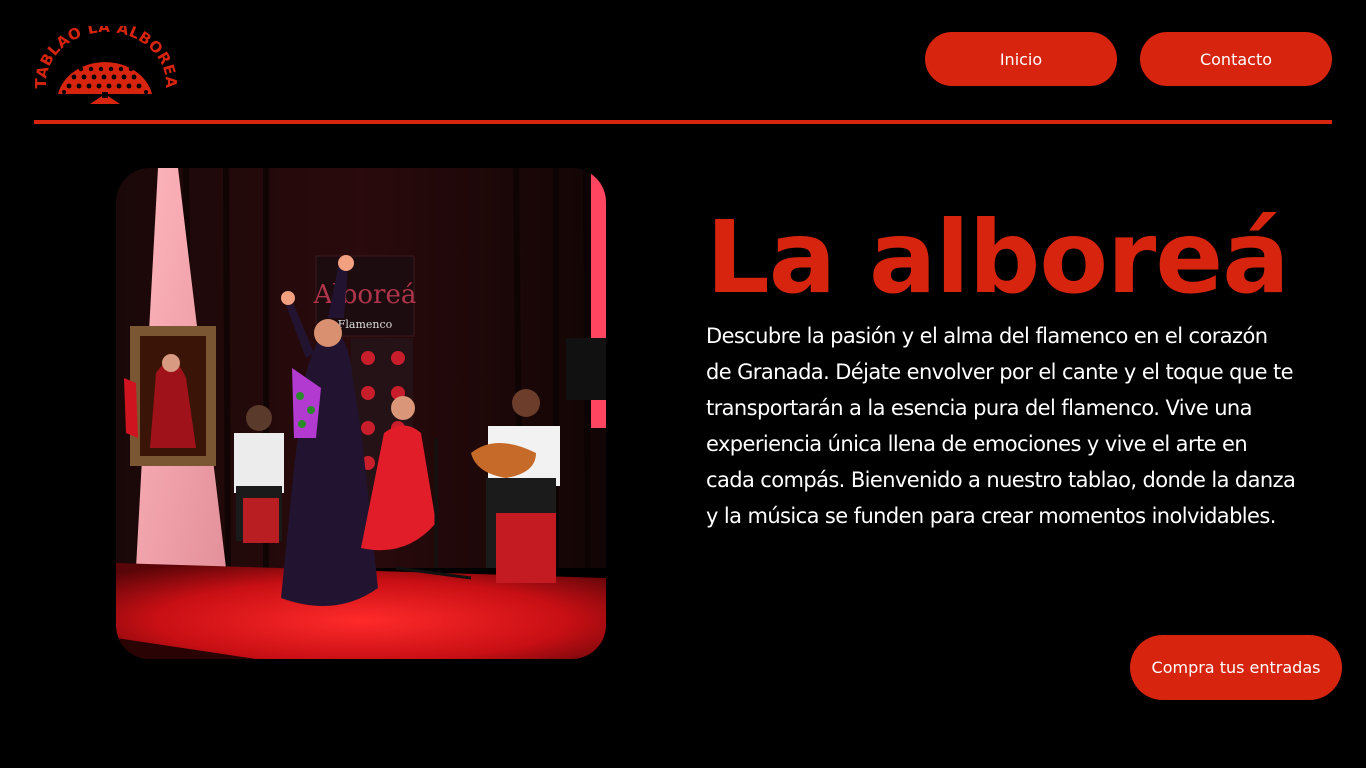 This screenshot has height=768, width=1366. I want to click on fan-logo-icon: TABLAO LA ALBOREÁ, so click(106, 61).